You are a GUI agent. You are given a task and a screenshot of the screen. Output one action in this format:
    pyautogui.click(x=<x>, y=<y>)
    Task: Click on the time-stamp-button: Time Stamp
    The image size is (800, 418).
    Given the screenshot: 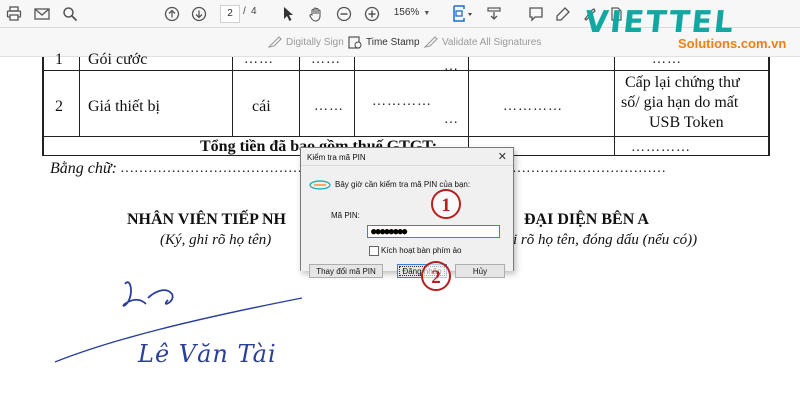 What is the action you would take?
    pyautogui.click(x=384, y=42)
    